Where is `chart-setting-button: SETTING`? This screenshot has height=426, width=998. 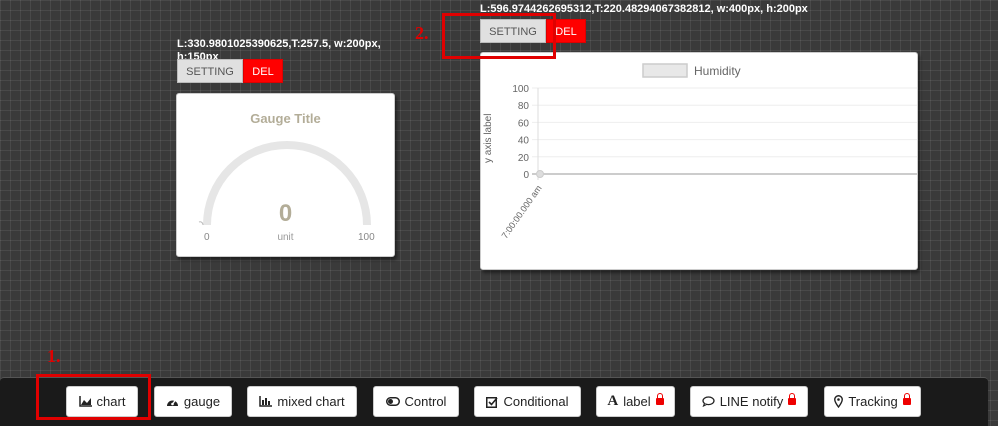
chart-setting-button: SETTING is located at coordinates (513, 31).